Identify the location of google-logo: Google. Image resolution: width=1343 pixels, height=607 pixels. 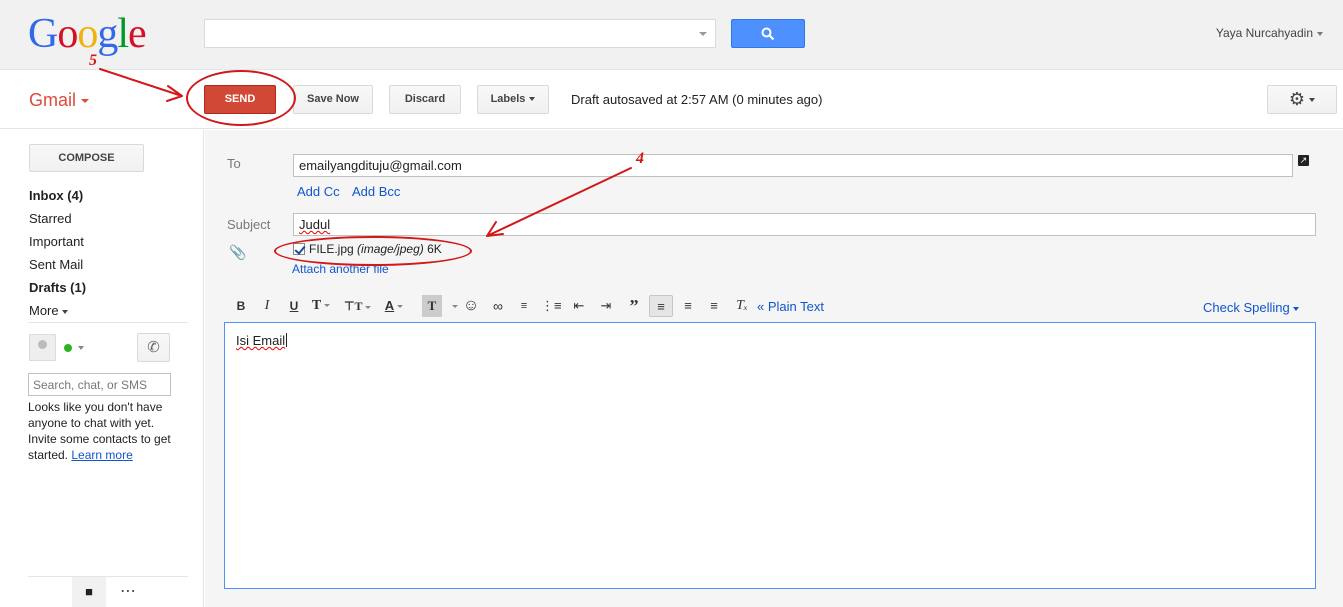
(87, 34).